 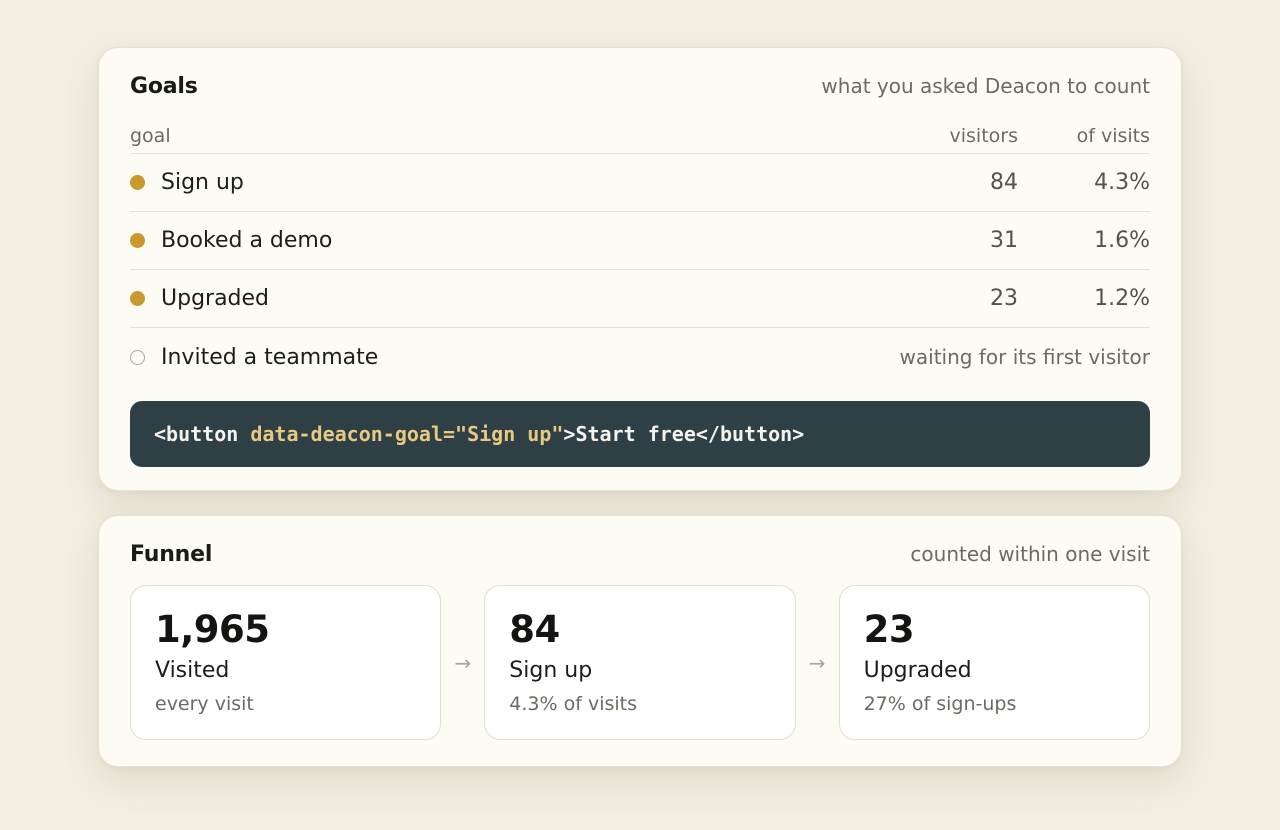 What do you see at coordinates (640, 241) in the screenshot?
I see `goal-row-booked-a-demo: Booked a demo 31 1.6%` at bounding box center [640, 241].